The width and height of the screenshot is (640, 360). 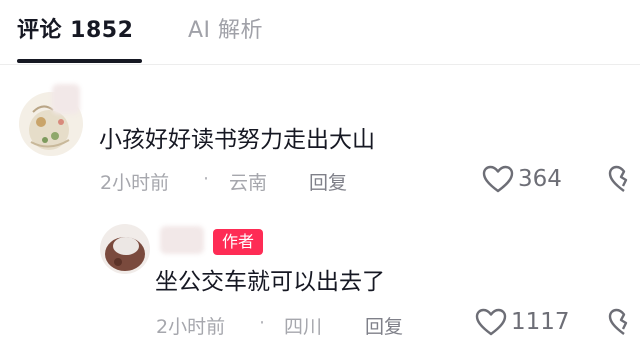 I want to click on like-button: 1117, so click(x=522, y=322).